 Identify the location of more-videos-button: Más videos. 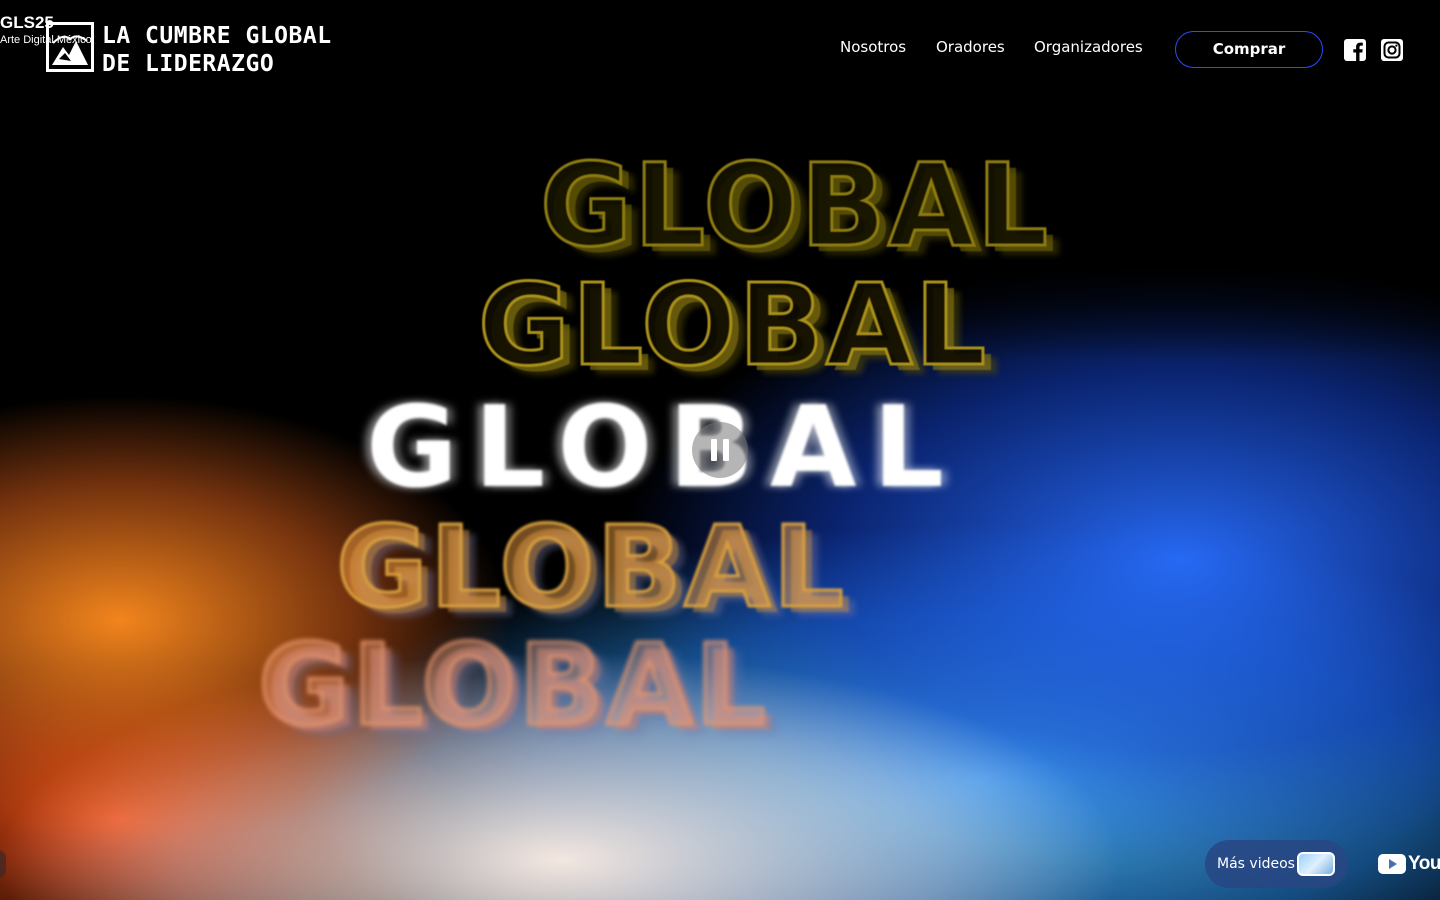
(1276, 864).